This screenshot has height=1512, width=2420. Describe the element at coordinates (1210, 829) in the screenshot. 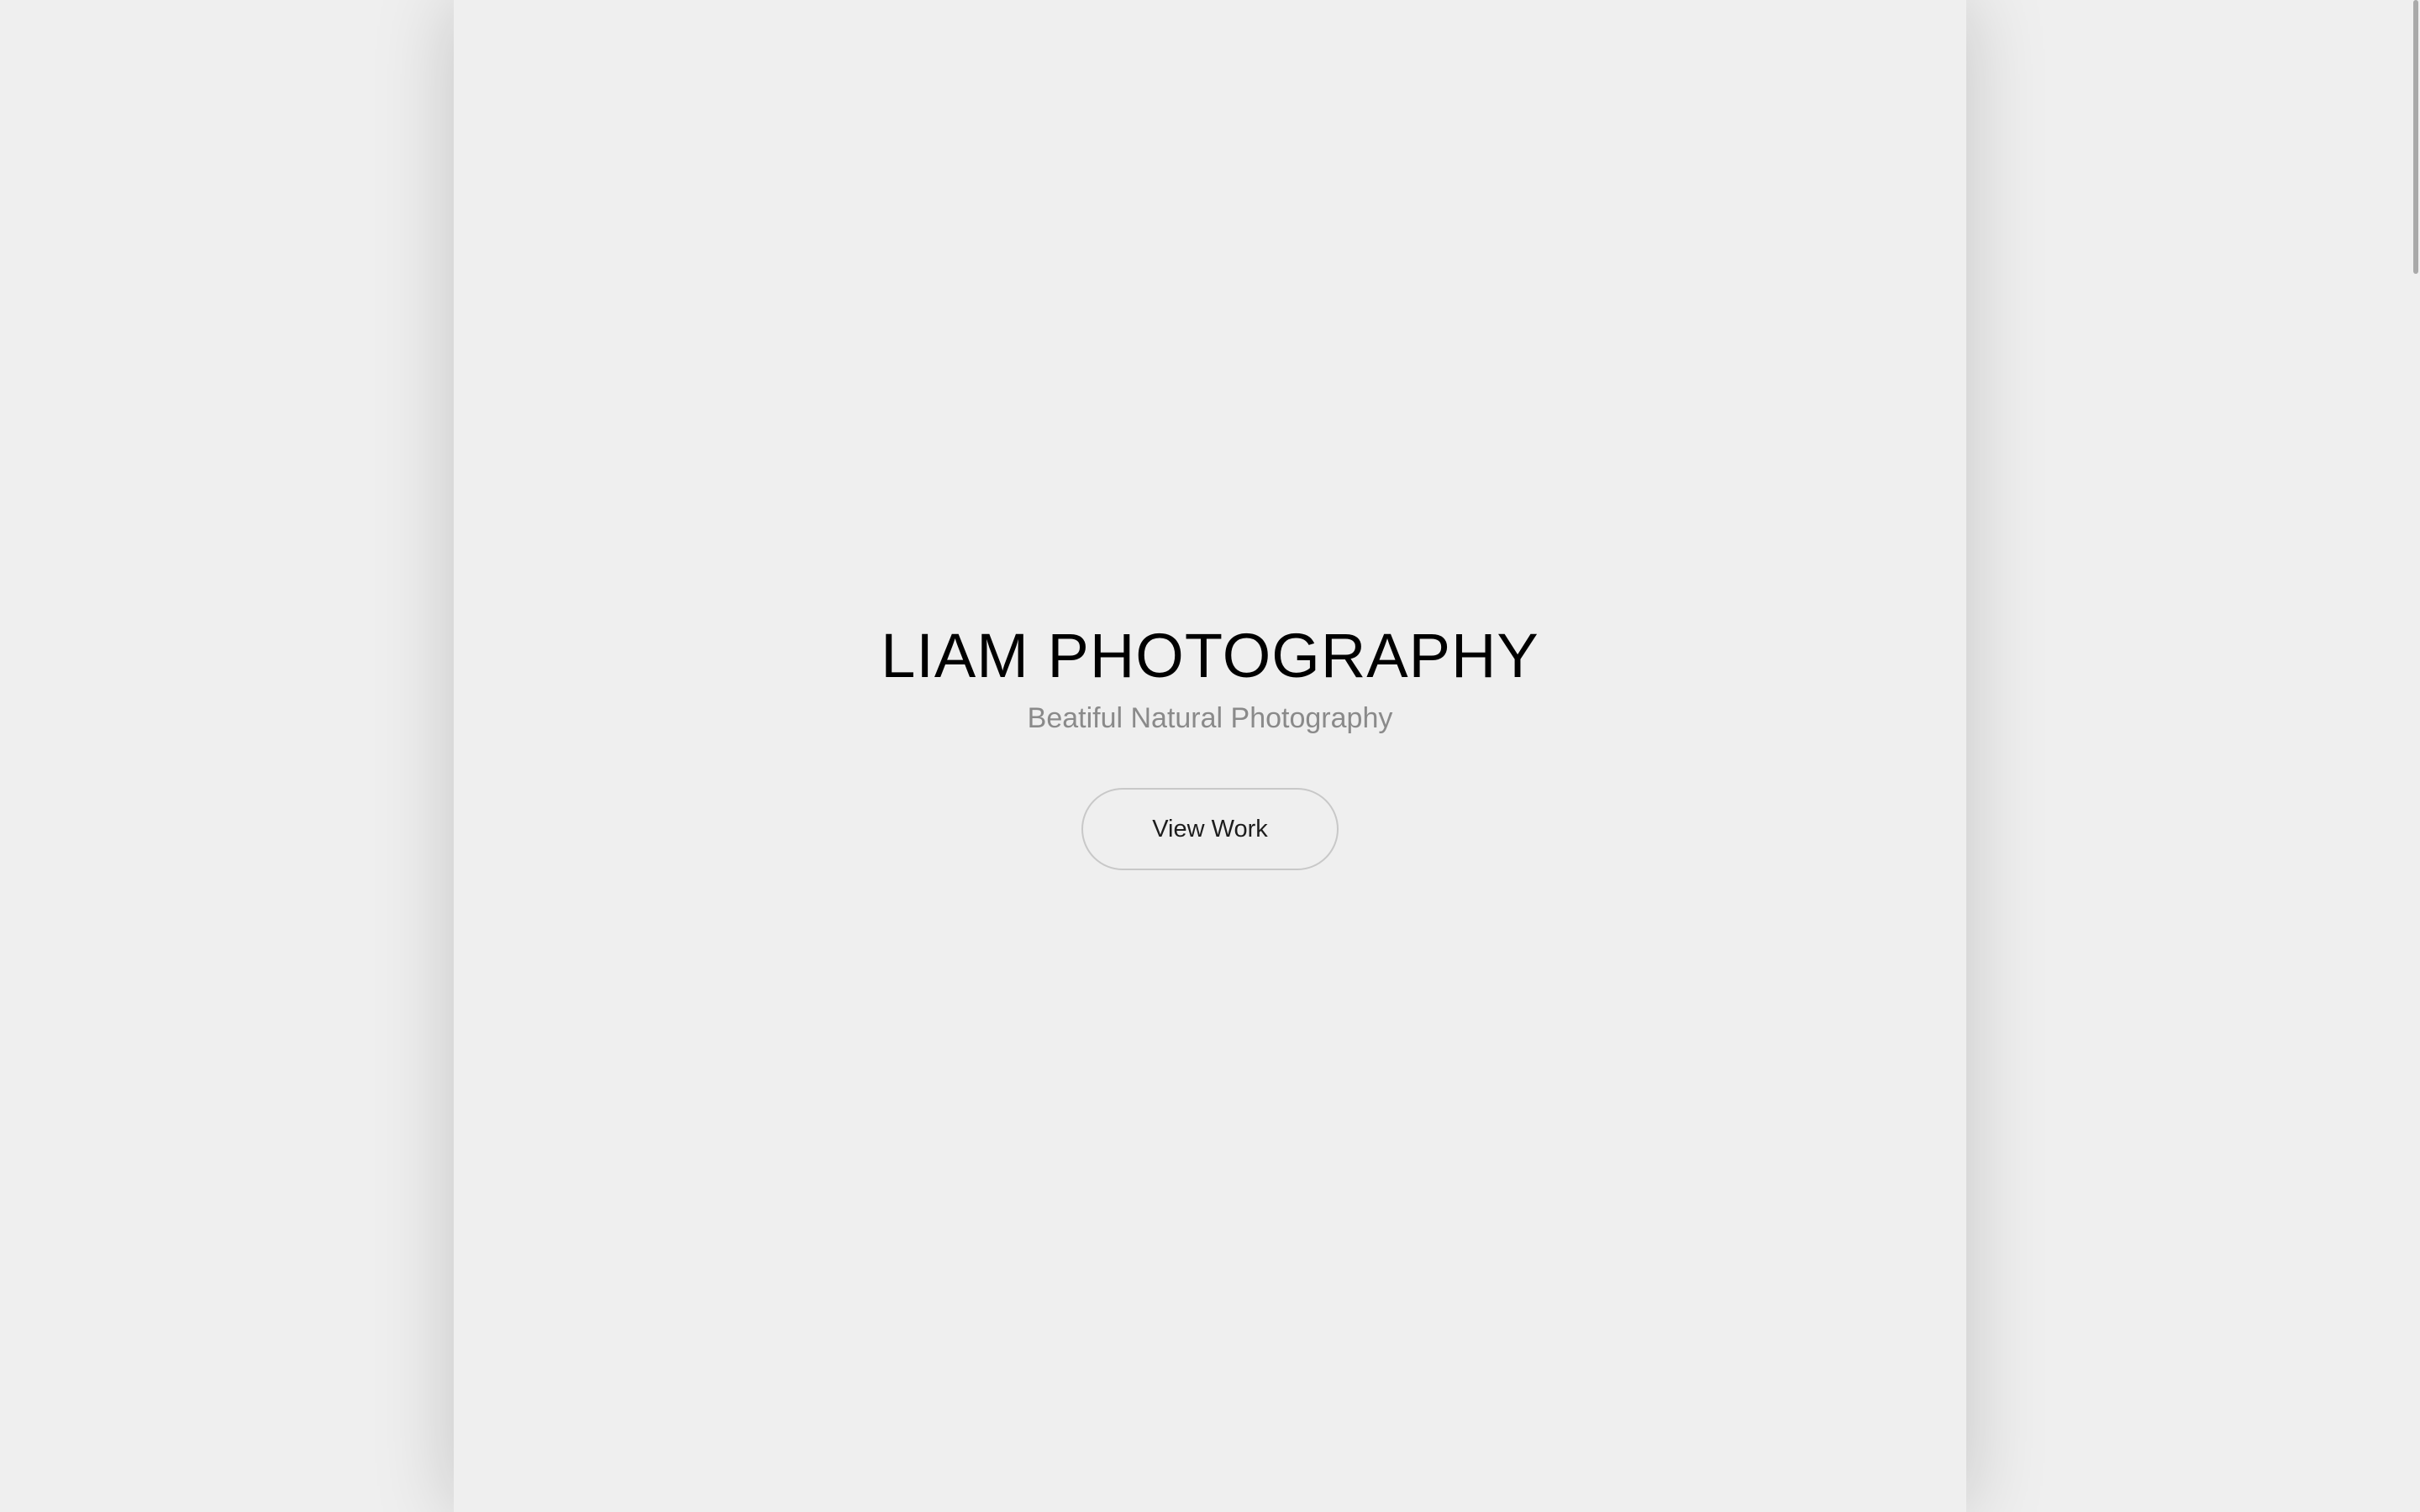

I see `view-work-button: View Work` at that location.